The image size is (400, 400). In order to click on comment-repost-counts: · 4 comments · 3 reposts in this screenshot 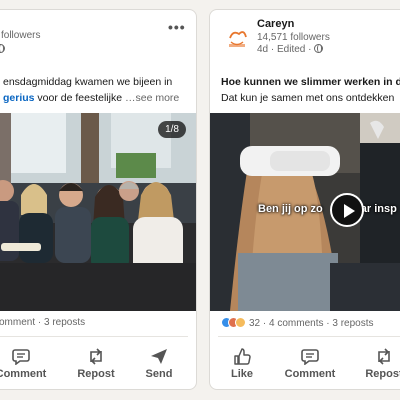, I will do `click(317, 323)`.